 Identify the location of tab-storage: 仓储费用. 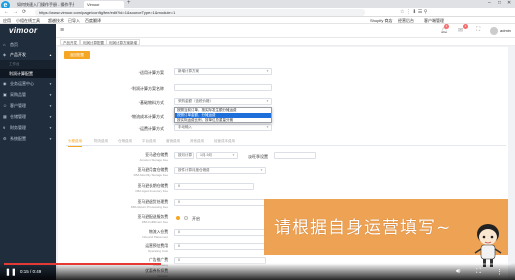
(125, 141).